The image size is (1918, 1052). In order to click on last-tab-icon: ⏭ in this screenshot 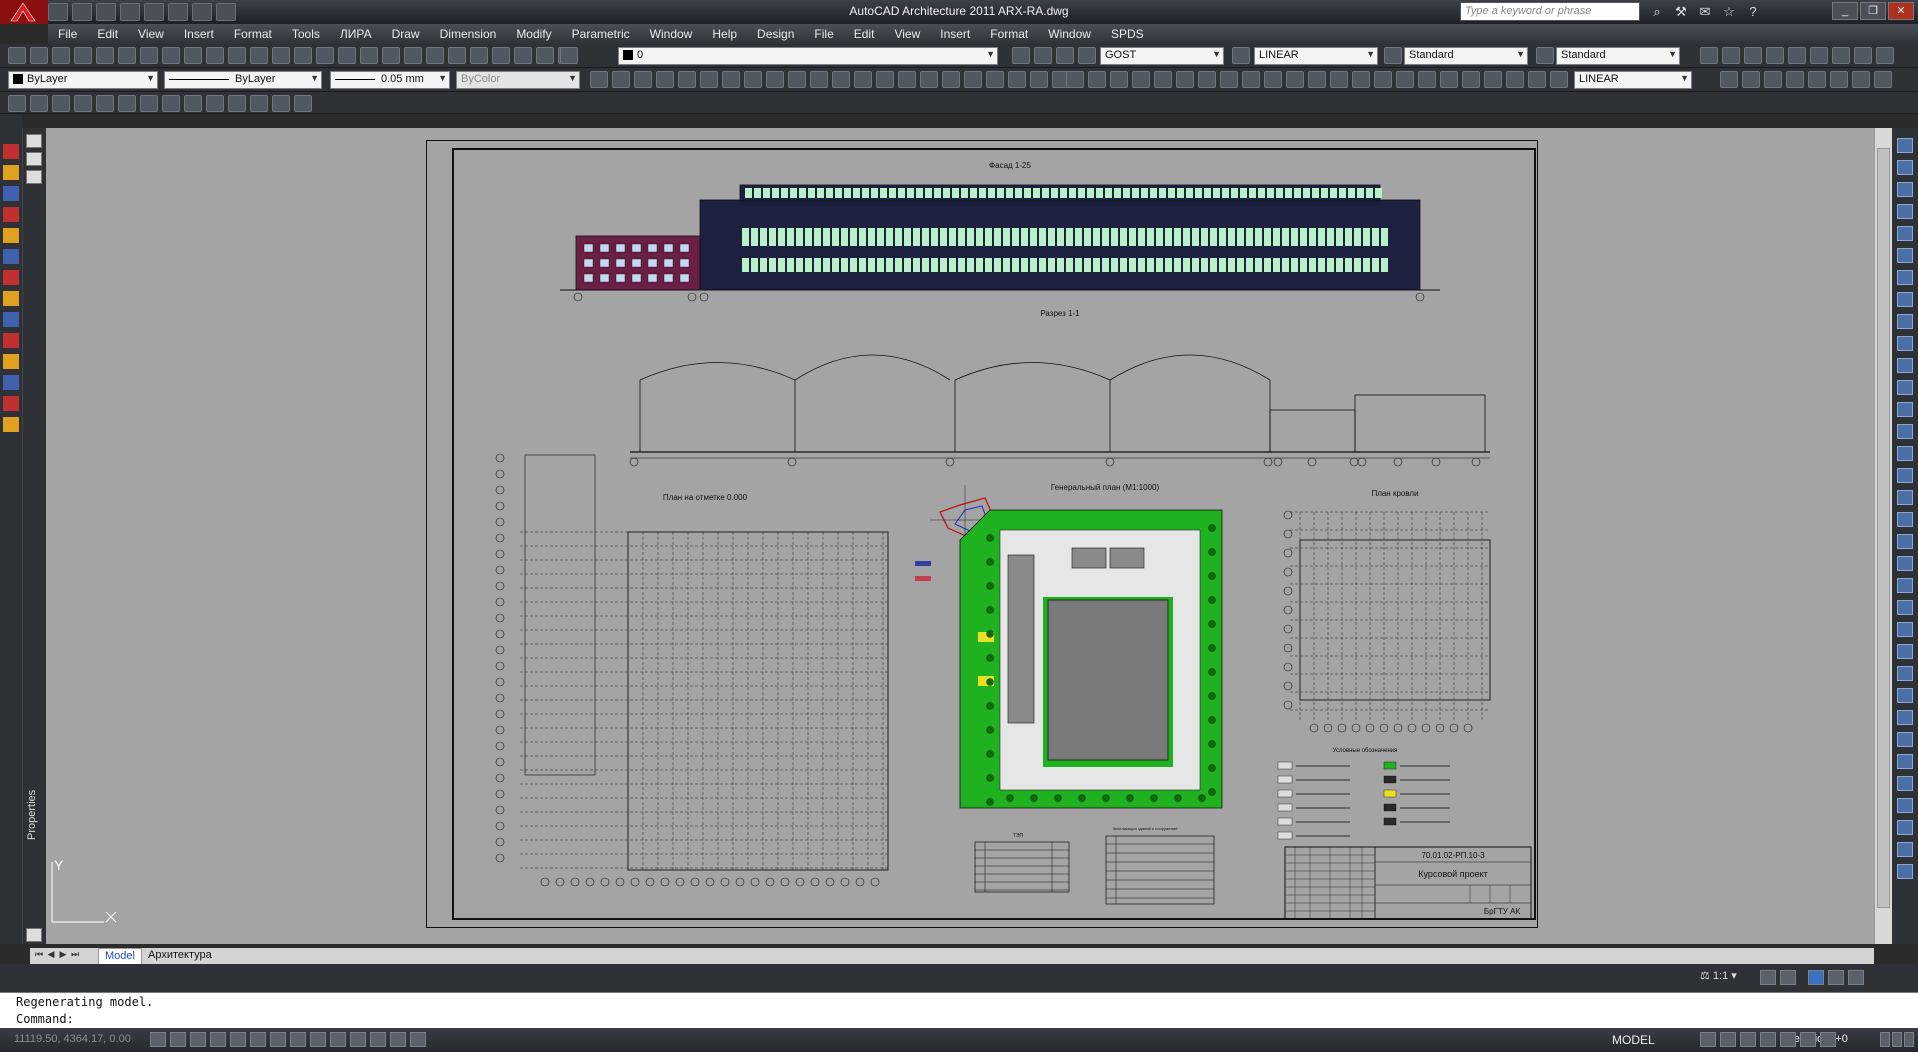, I will do `click(75, 955)`.